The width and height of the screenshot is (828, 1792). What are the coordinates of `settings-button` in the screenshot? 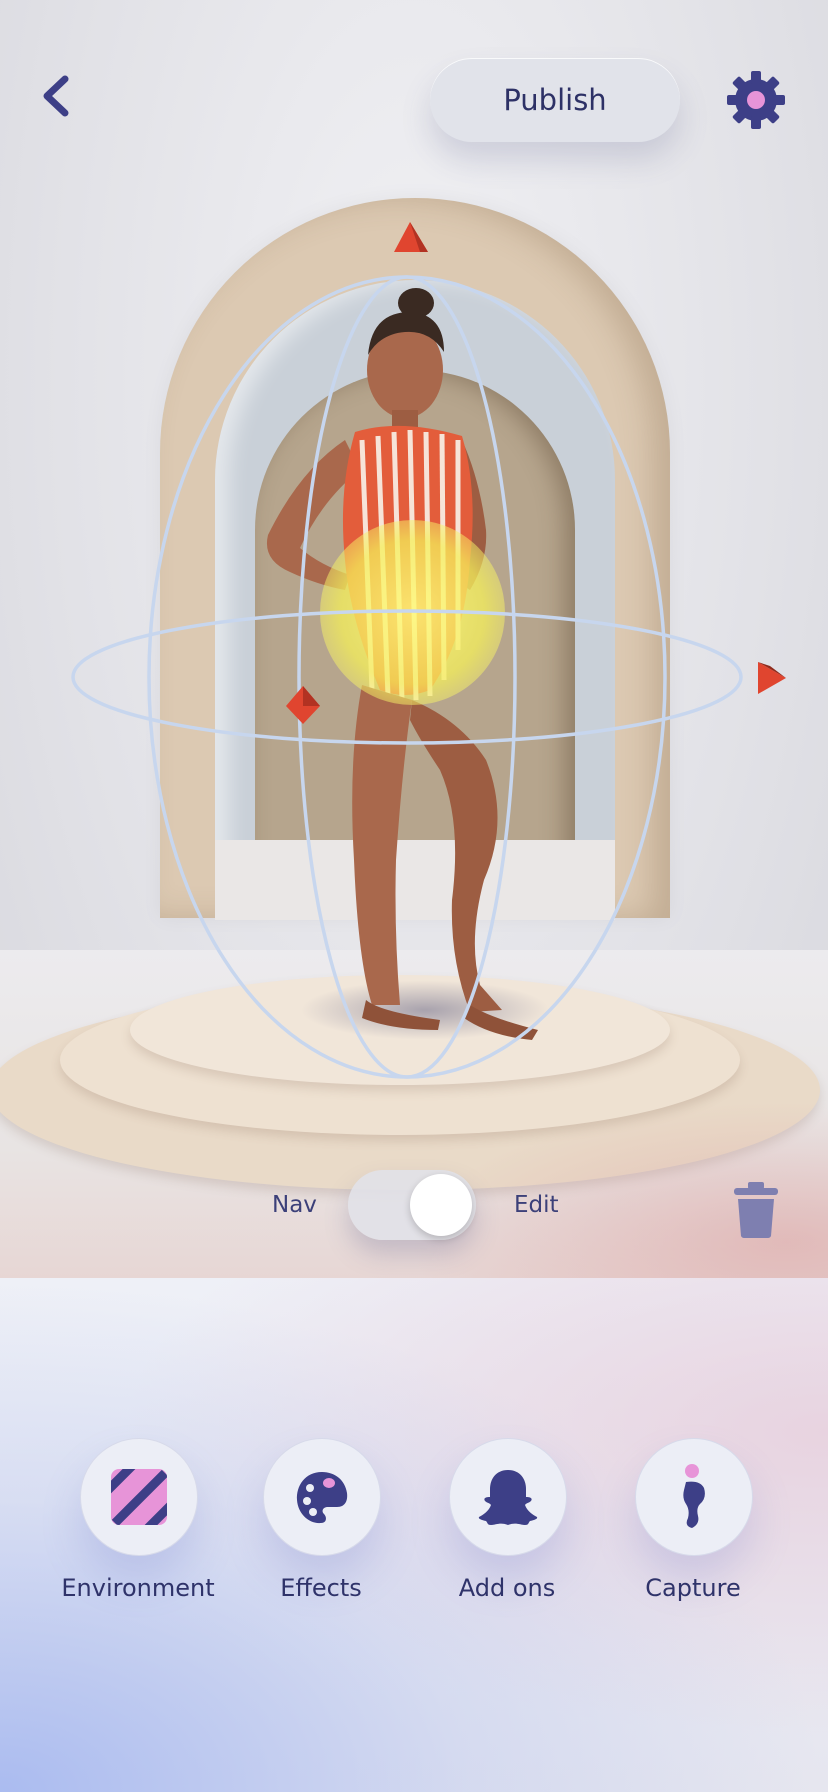 It's located at (756, 100).